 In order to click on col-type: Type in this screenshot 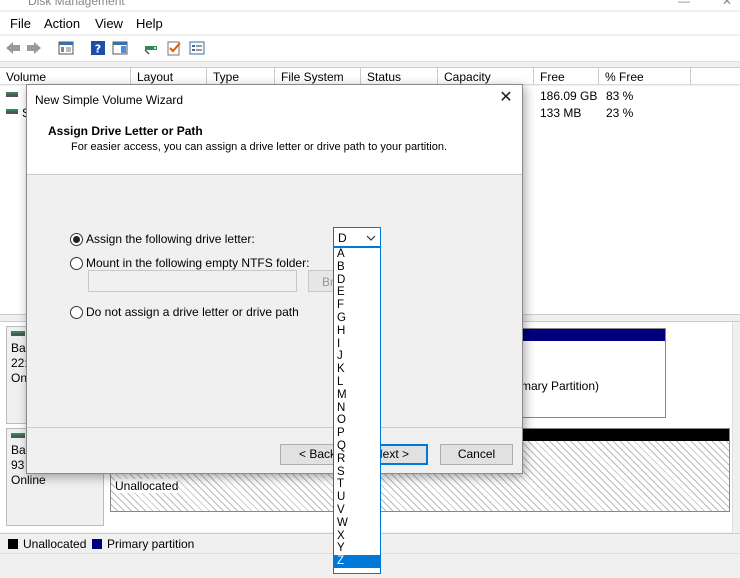, I will do `click(241, 76)`.